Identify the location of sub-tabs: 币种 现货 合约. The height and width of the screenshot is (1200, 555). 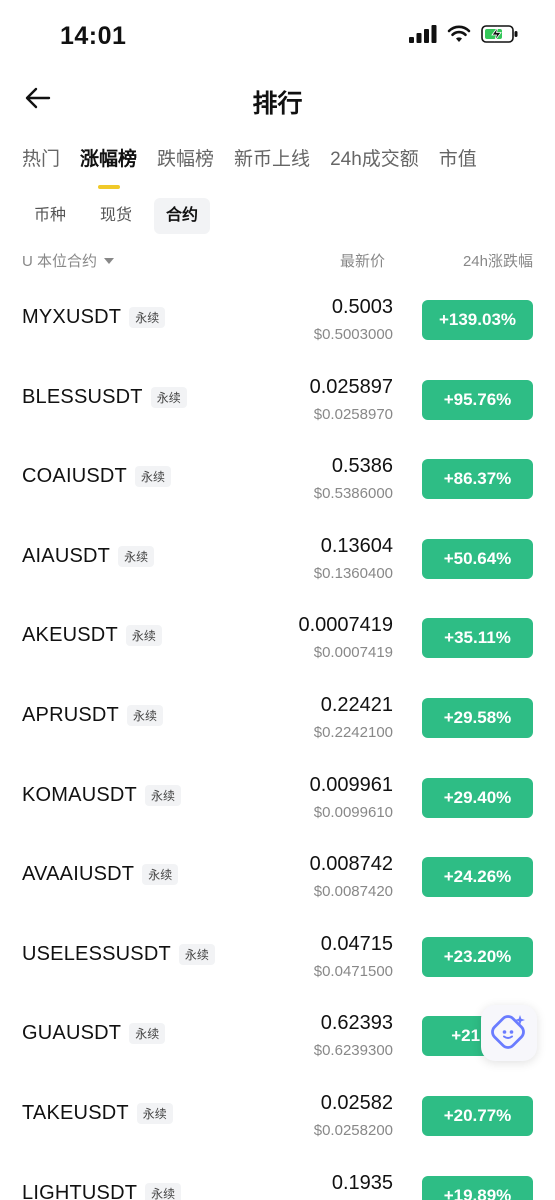
(116, 217).